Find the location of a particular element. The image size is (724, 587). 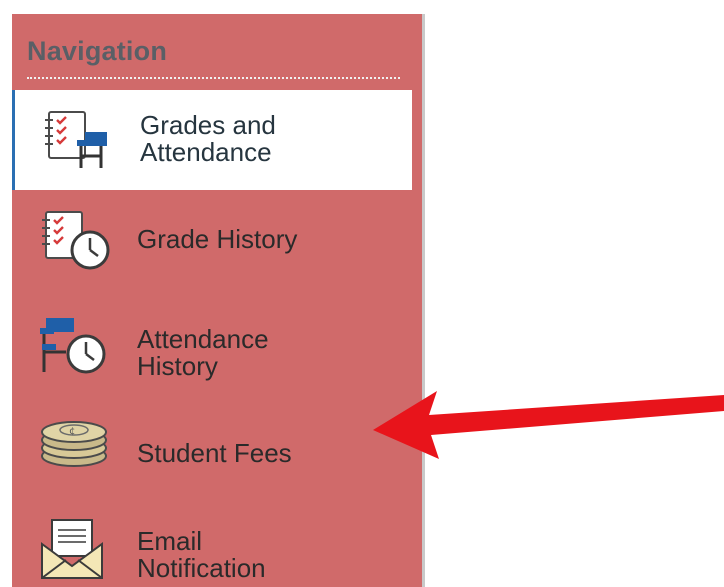

nav-item-label: Grade History is located at coordinates (217, 239).